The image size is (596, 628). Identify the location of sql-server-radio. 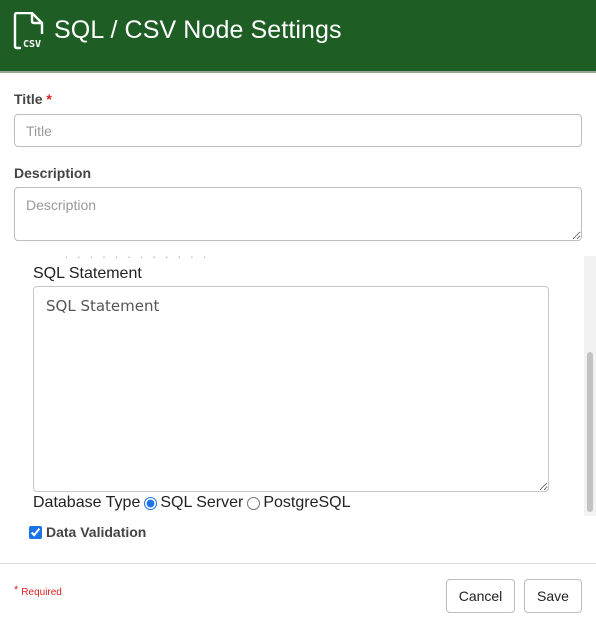
(151, 503).